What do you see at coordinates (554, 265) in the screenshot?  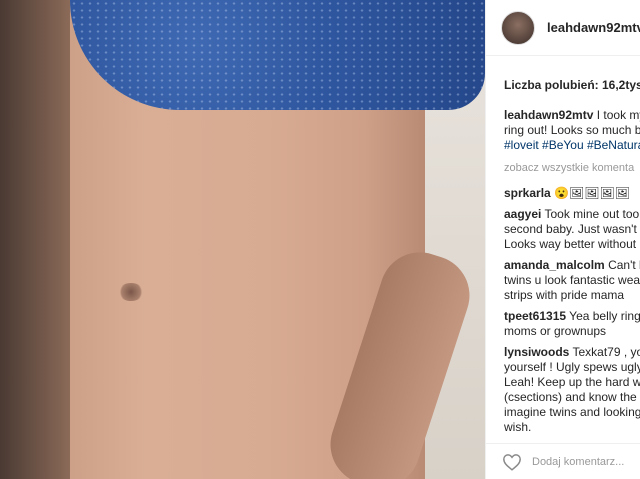 I see `comment-author: amanda_malcolm` at bounding box center [554, 265].